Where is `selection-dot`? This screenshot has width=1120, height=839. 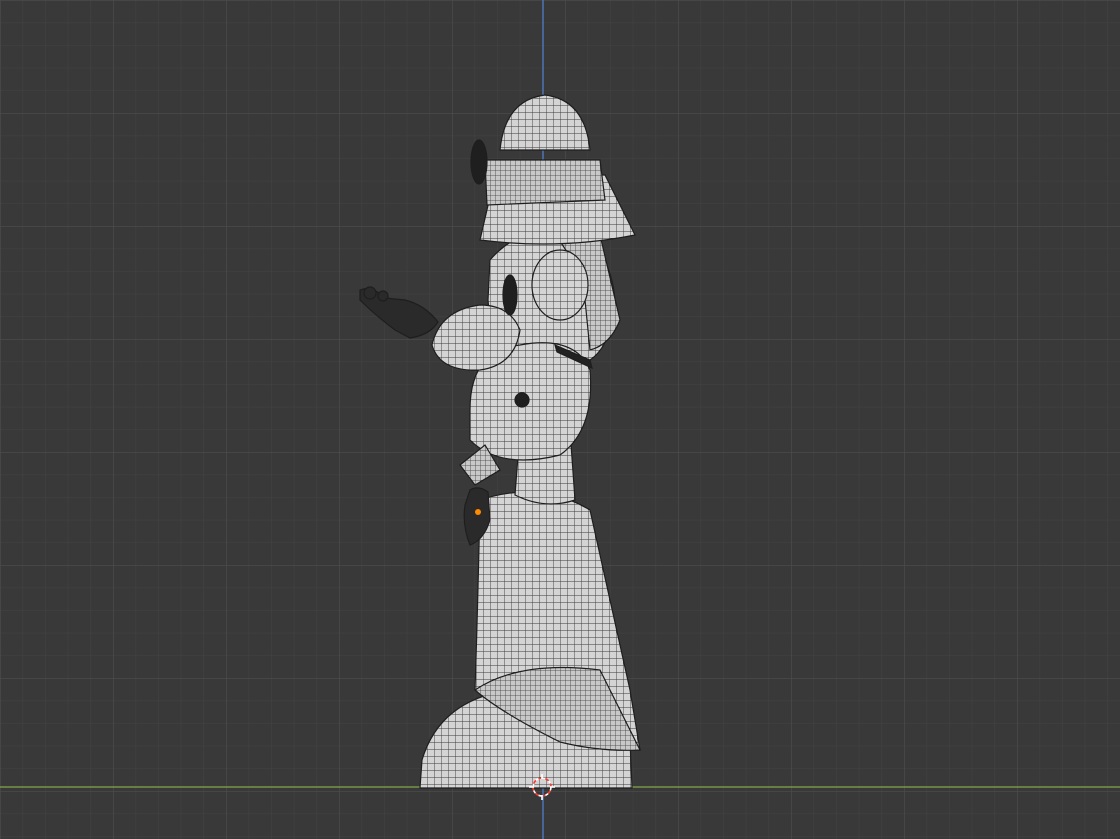 selection-dot is located at coordinates (478, 512).